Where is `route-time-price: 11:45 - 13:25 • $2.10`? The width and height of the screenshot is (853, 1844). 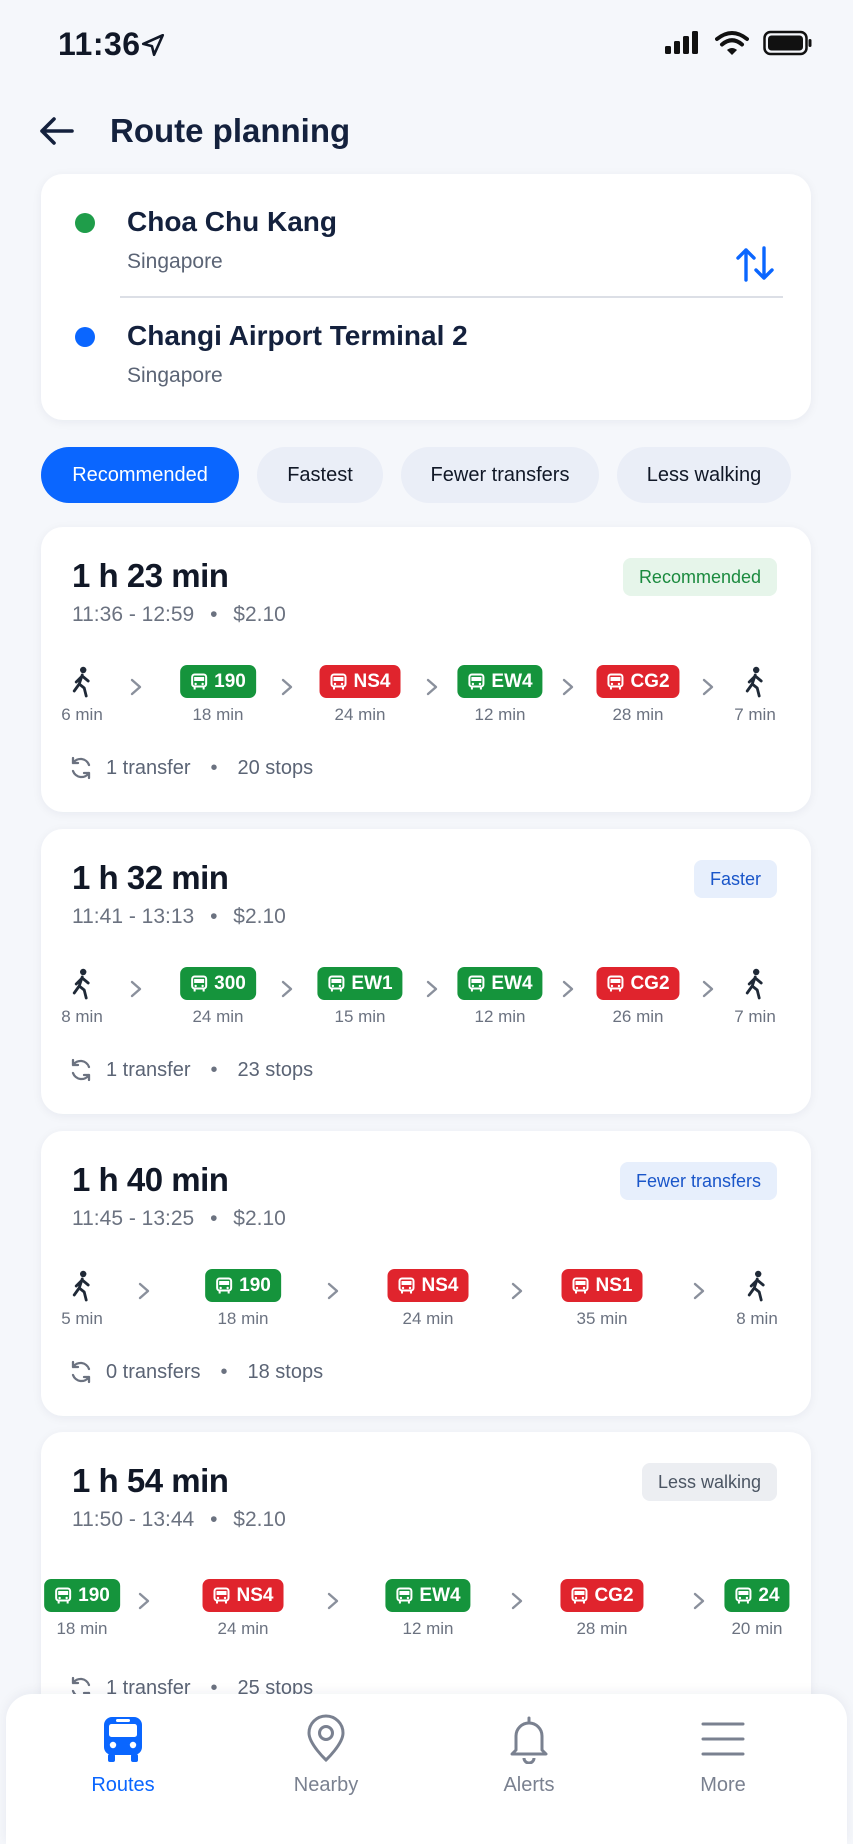
route-time-price: 11:45 - 13:25 • $2.10 is located at coordinates (179, 1219).